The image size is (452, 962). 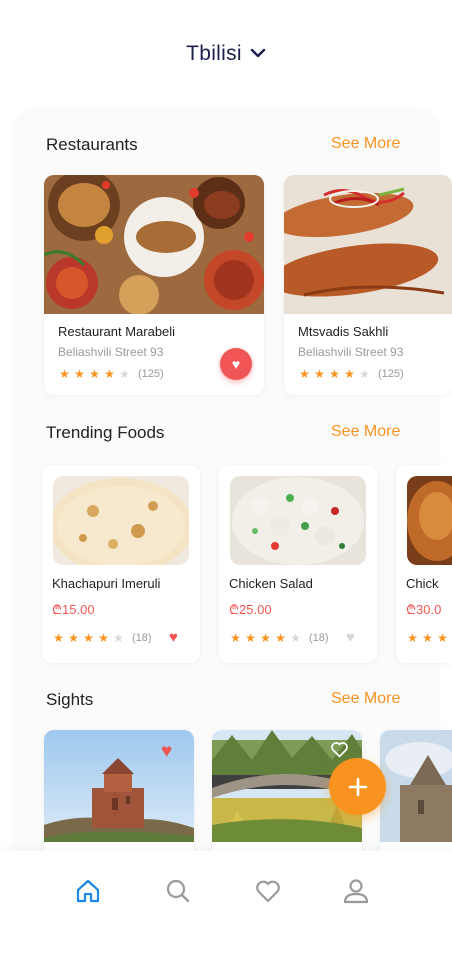 I want to click on home-icon, so click(x=88, y=891).